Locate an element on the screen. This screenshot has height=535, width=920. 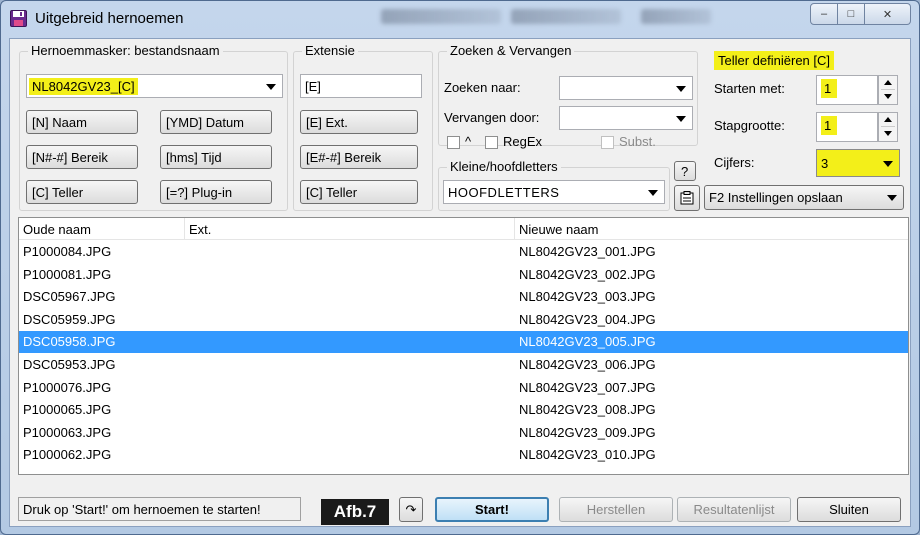
caret-label: ^ is located at coordinates (468, 141).